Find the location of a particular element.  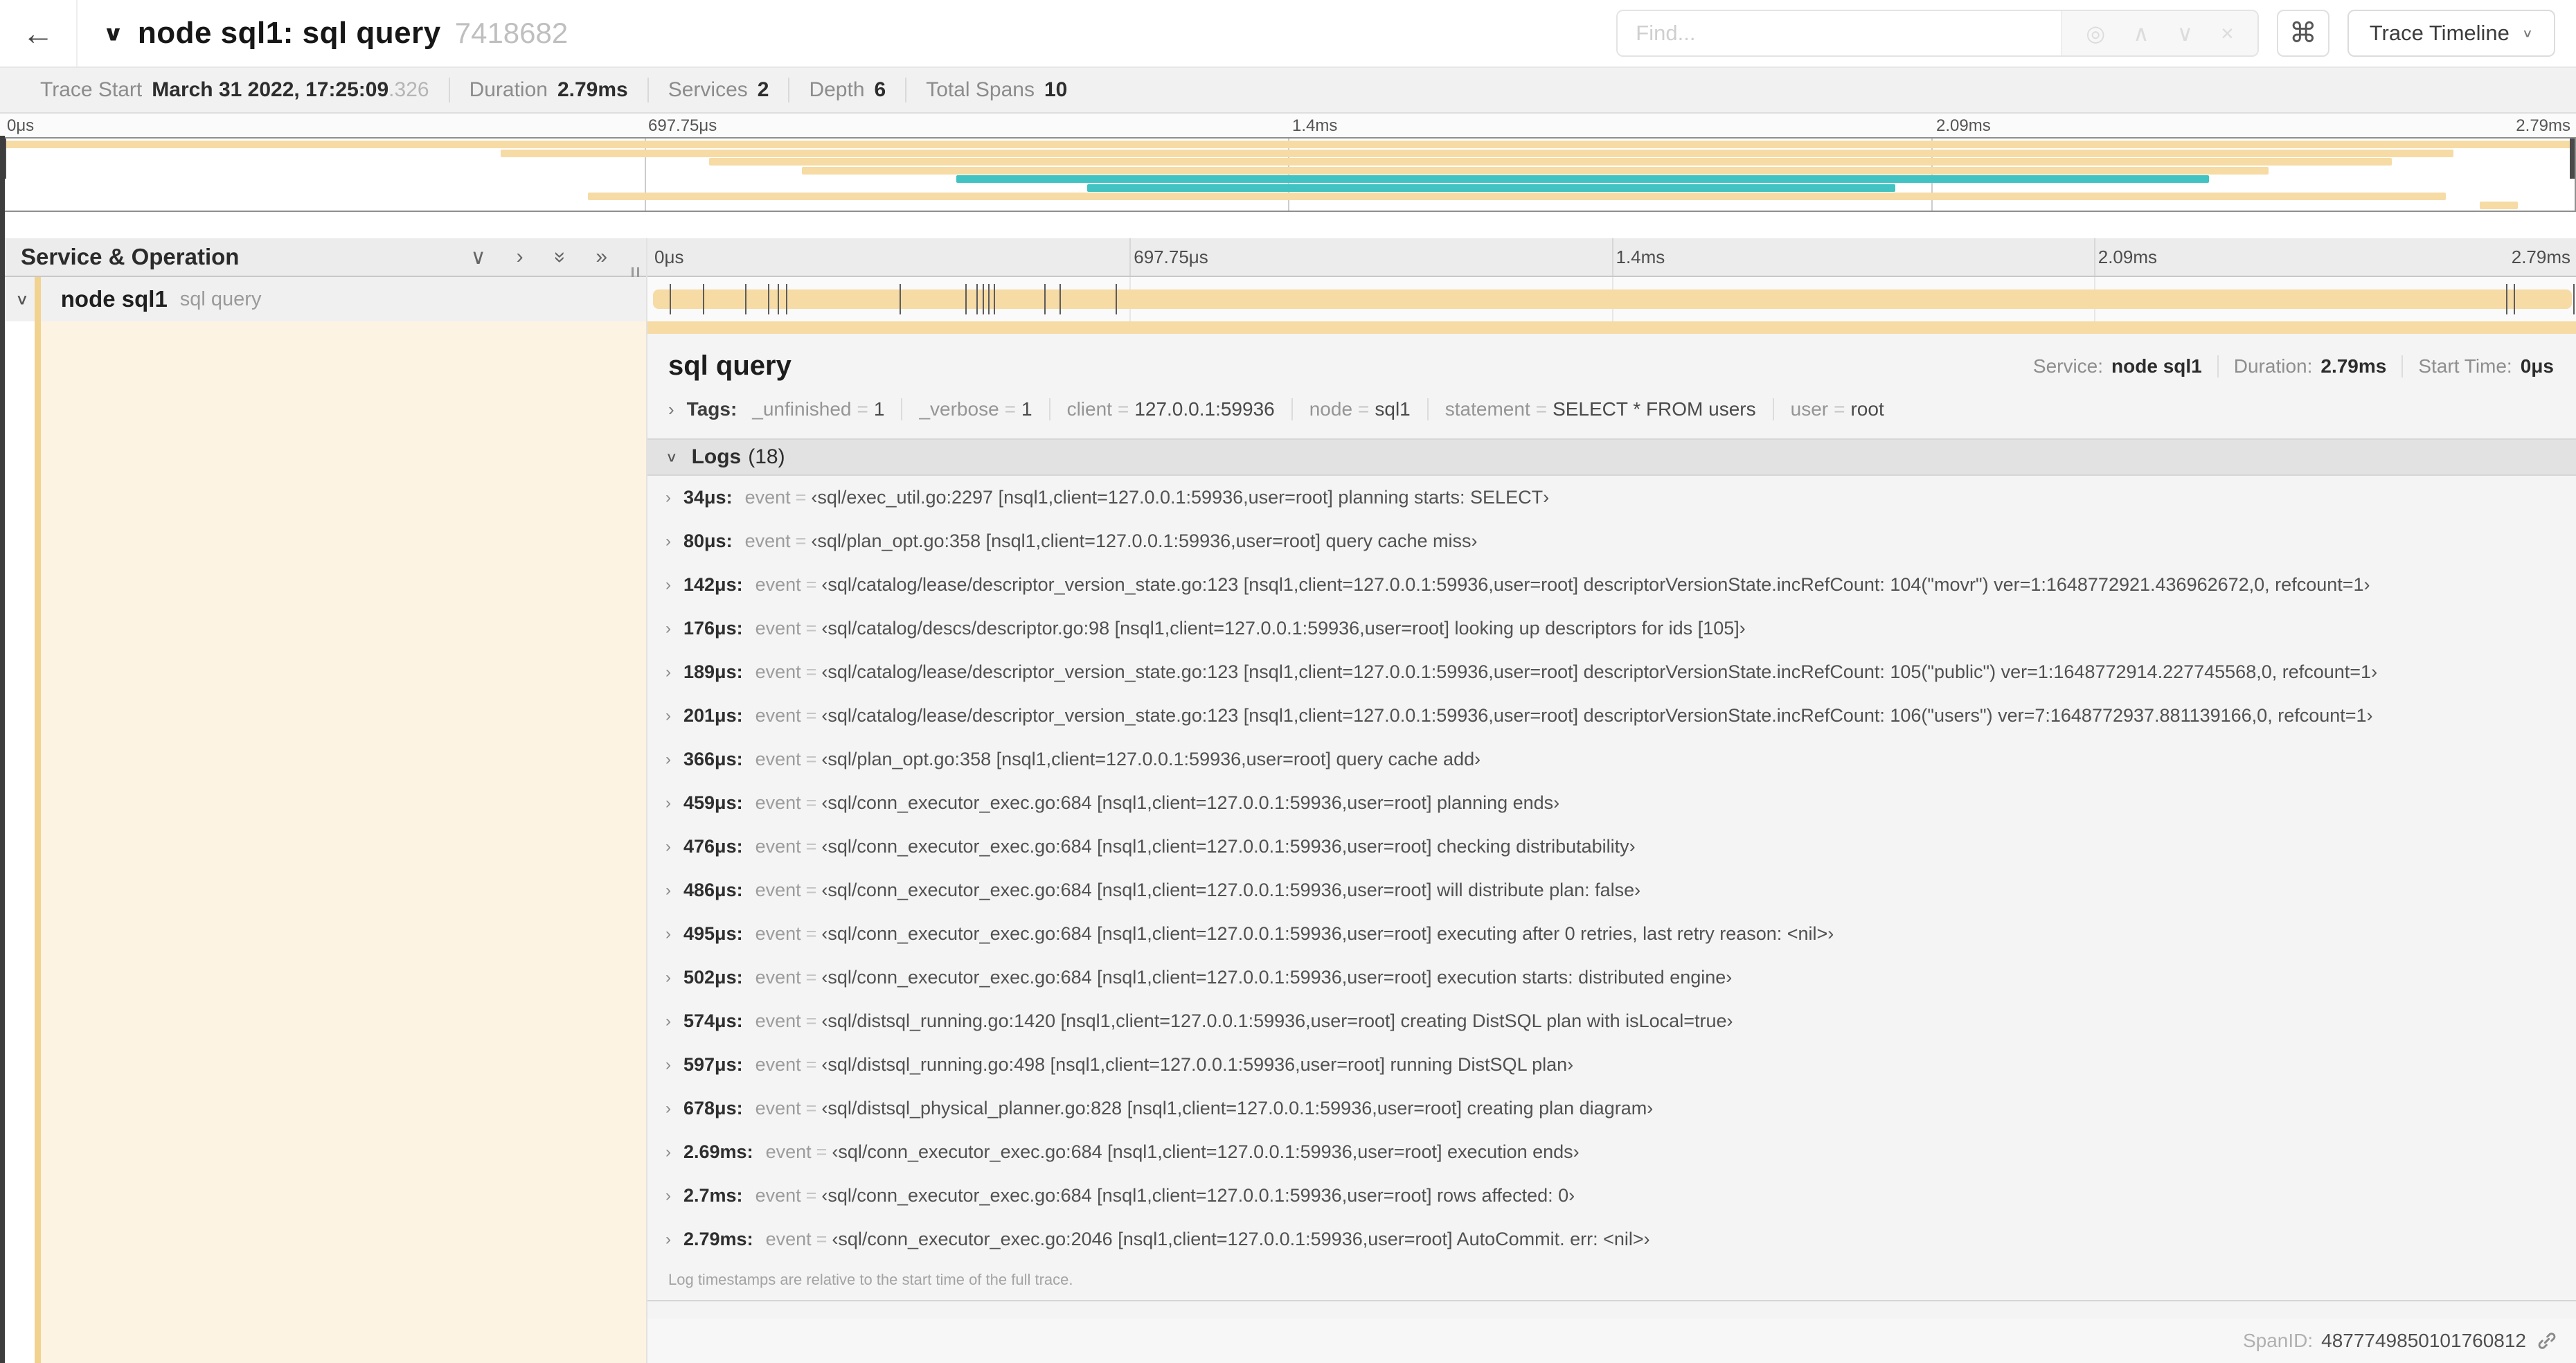

view-select-button: Trace Timeline ∨ is located at coordinates (2451, 33).